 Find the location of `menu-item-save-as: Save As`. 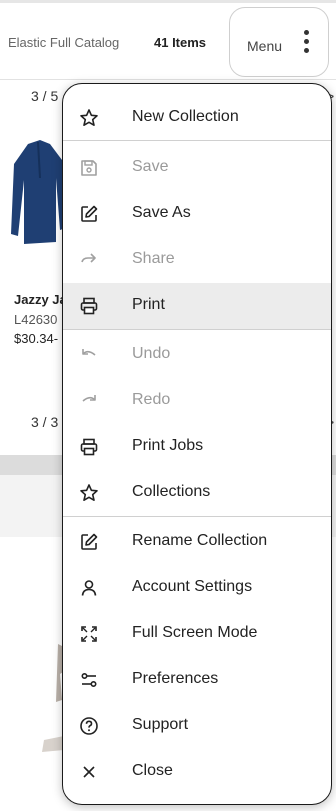

menu-item-save-as: Save As is located at coordinates (197, 214).